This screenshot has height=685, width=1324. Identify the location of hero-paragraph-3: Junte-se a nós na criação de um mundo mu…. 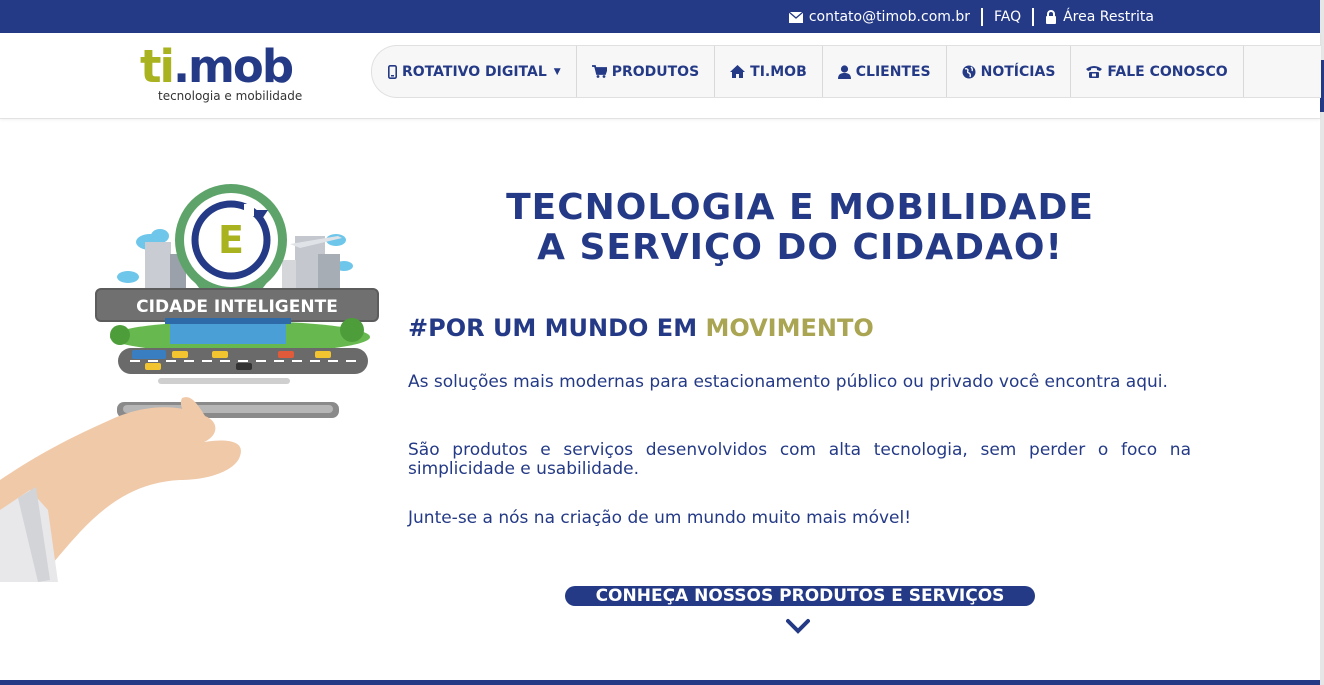
(660, 518).